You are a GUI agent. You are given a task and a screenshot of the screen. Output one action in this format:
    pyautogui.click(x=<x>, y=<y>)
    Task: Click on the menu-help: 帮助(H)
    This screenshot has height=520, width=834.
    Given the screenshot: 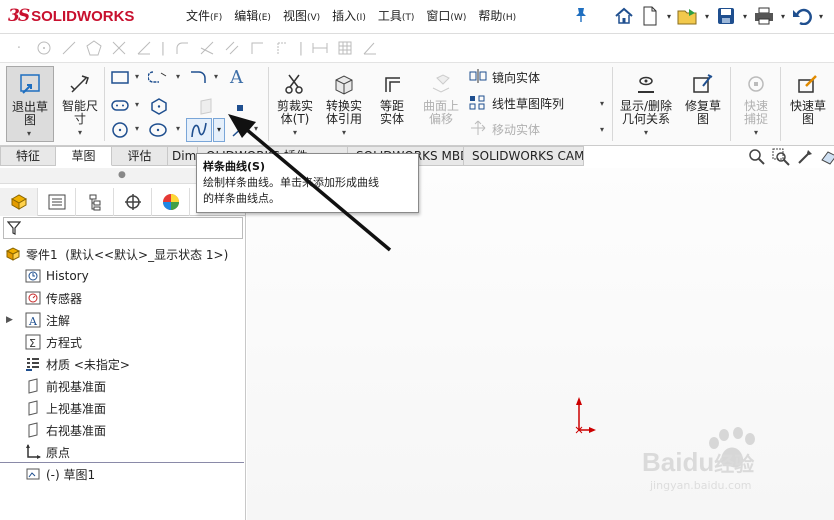 What is the action you would take?
    pyautogui.click(x=497, y=16)
    